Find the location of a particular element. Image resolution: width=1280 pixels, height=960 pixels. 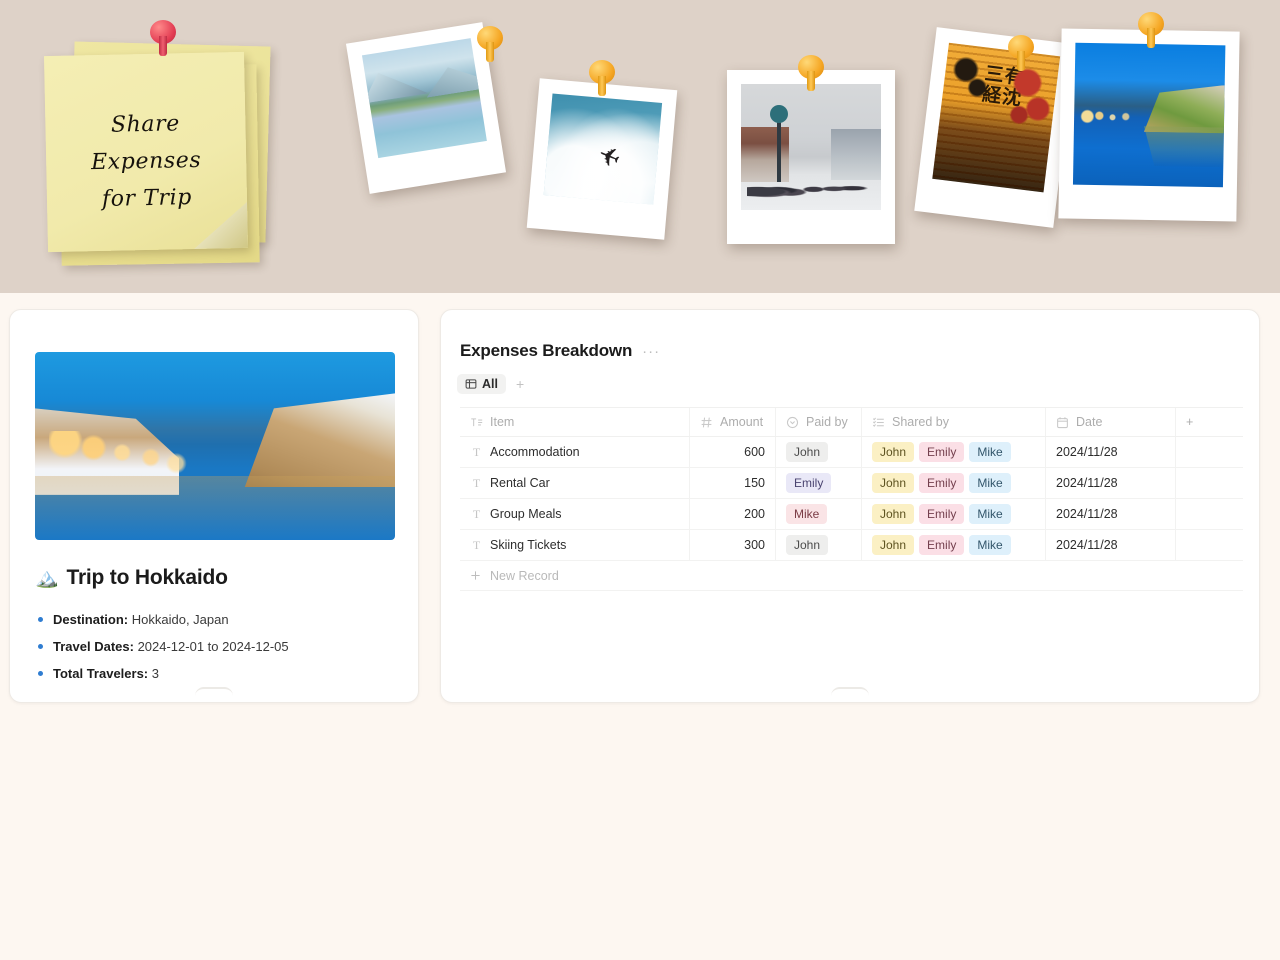

cell-item: T Skiing Tickets is located at coordinates (575, 545).